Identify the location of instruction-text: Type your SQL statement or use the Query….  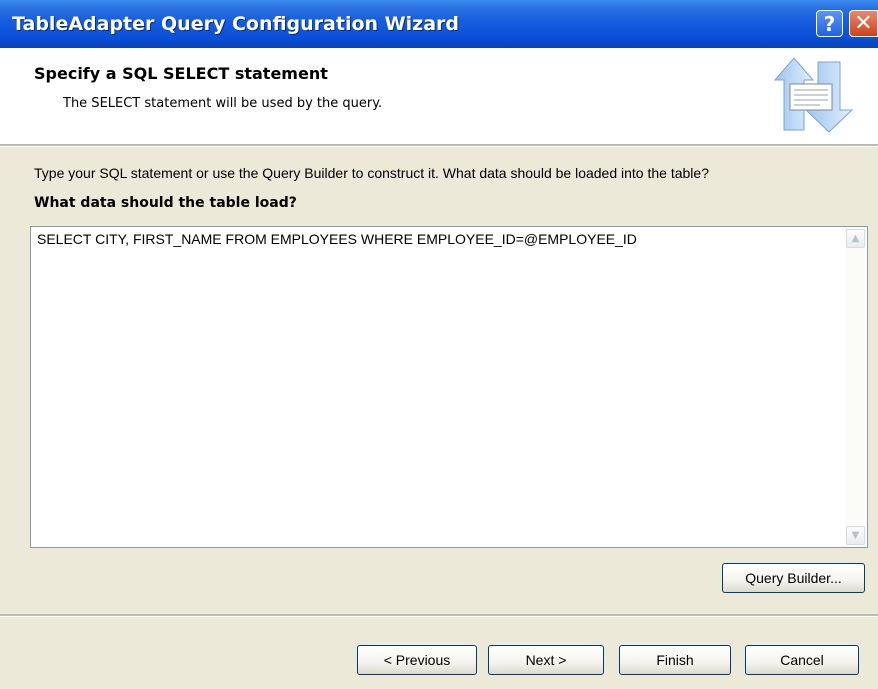
(371, 173).